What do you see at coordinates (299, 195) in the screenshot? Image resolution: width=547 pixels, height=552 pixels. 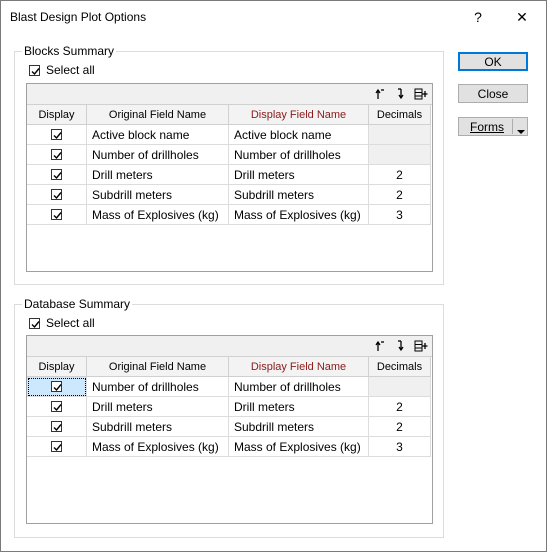 I see `blocks-display-field-cell: Subdrill meters` at bounding box center [299, 195].